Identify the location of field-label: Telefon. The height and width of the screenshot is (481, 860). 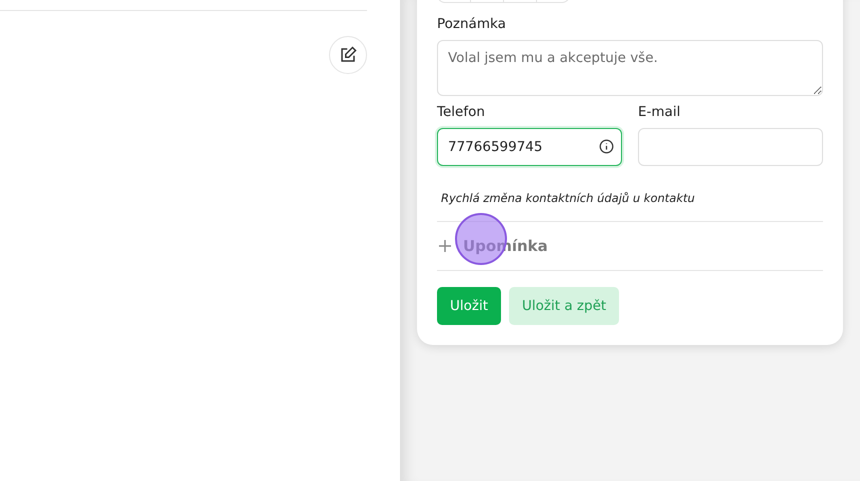
(461, 112).